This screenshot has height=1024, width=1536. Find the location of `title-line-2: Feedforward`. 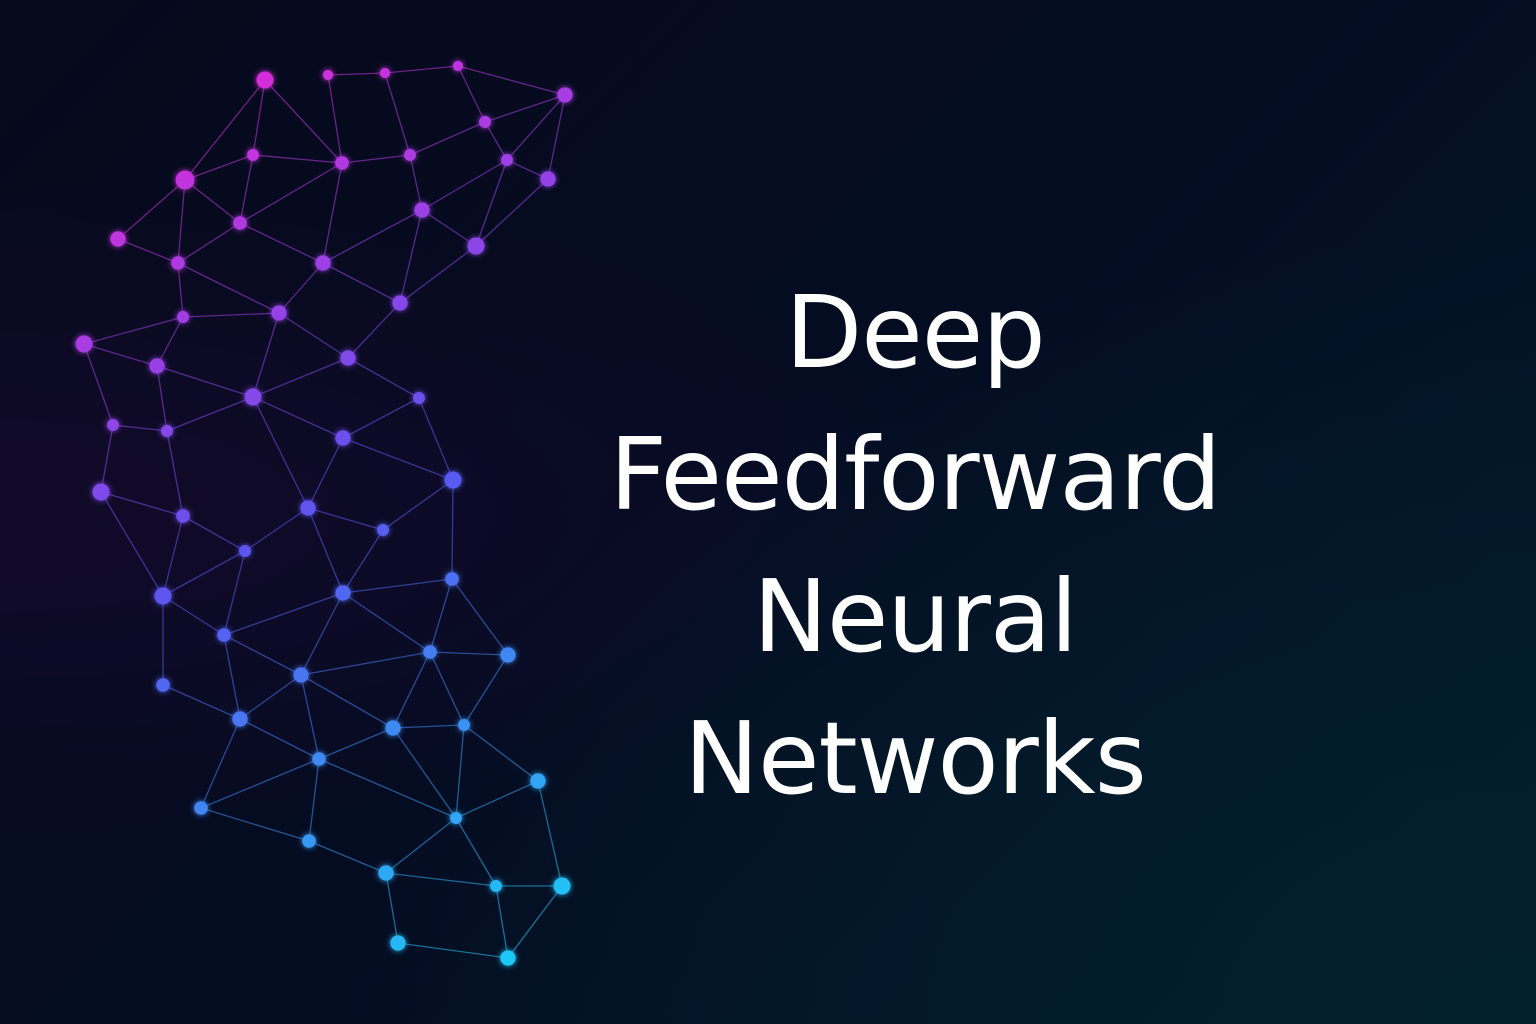

title-line-2: Feedforward is located at coordinates (915, 474).